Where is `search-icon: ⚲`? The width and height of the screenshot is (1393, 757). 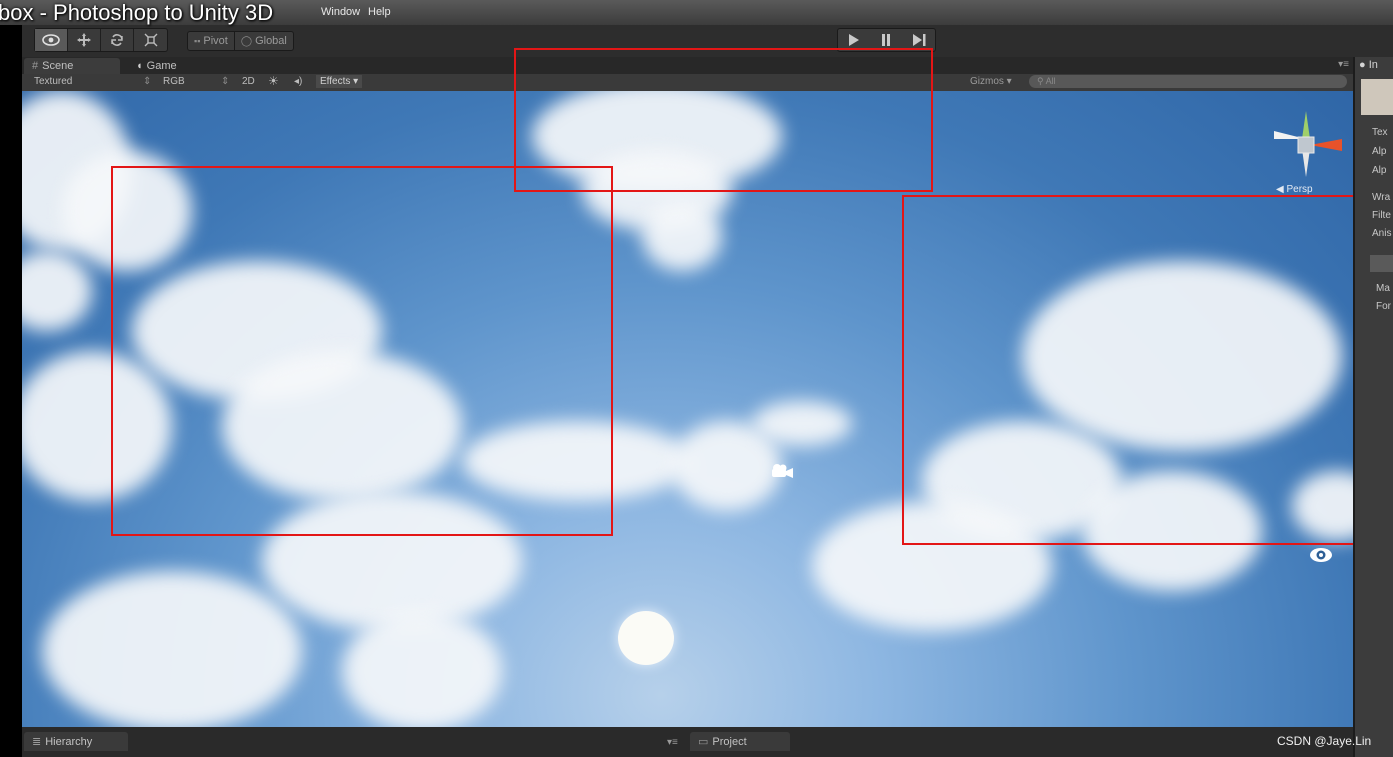
search-icon: ⚲ is located at coordinates (1040, 81).